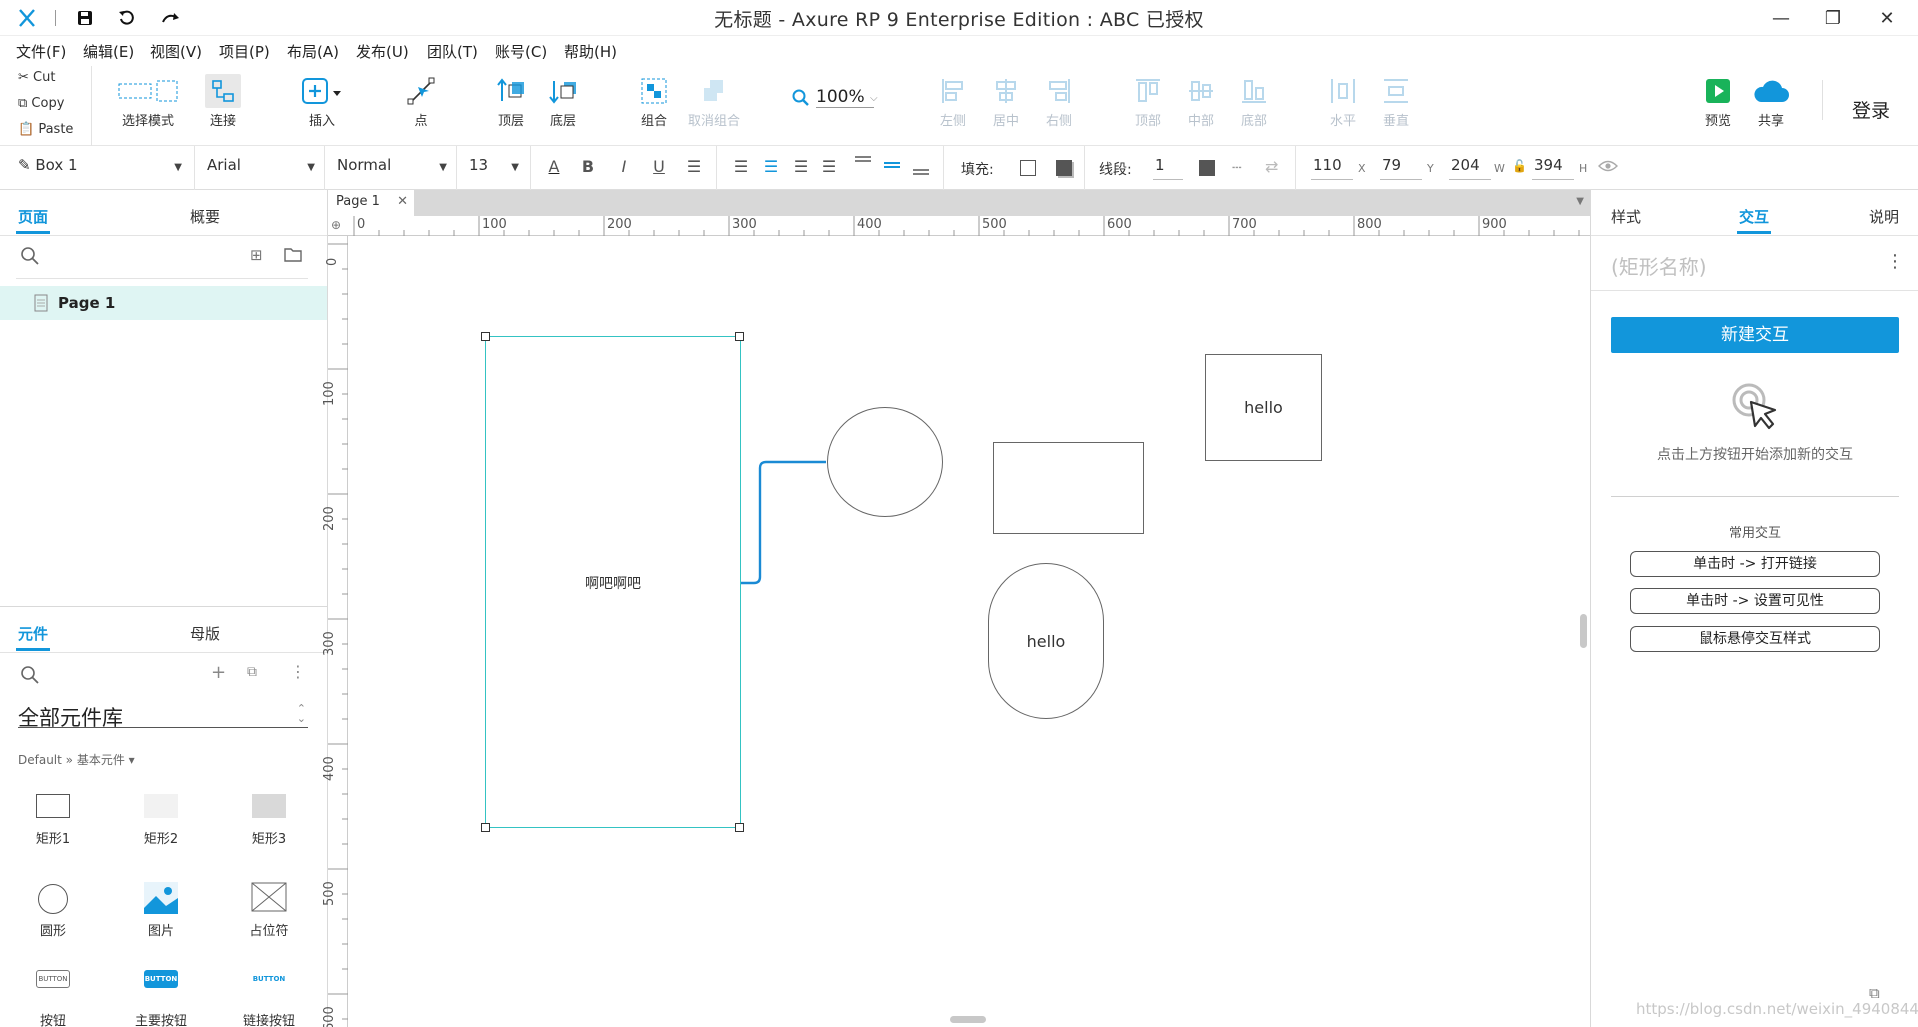 The width and height of the screenshot is (1918, 1027). I want to click on search-icon, so click(30, 258).